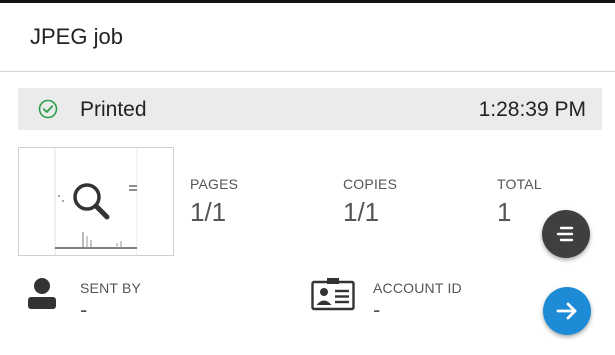 The image size is (615, 355). I want to click on person-icon, so click(42, 296).